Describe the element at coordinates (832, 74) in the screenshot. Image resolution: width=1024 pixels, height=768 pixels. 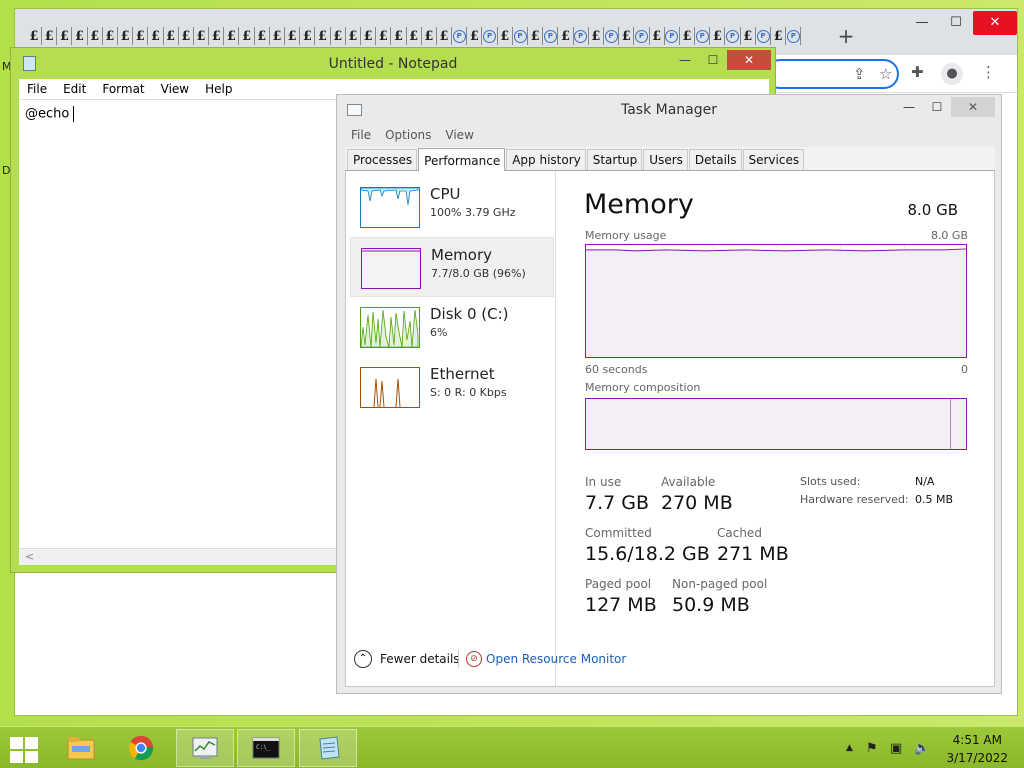
I see `address-bar: ⇪ ☆` at that location.